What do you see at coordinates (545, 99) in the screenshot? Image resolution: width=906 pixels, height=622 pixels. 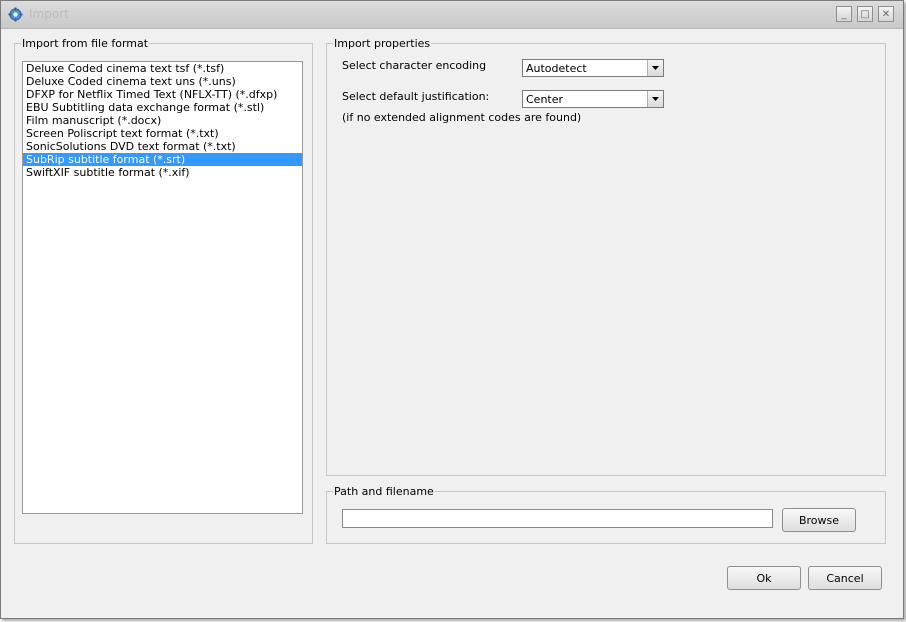 I see `justification-value: Center` at bounding box center [545, 99].